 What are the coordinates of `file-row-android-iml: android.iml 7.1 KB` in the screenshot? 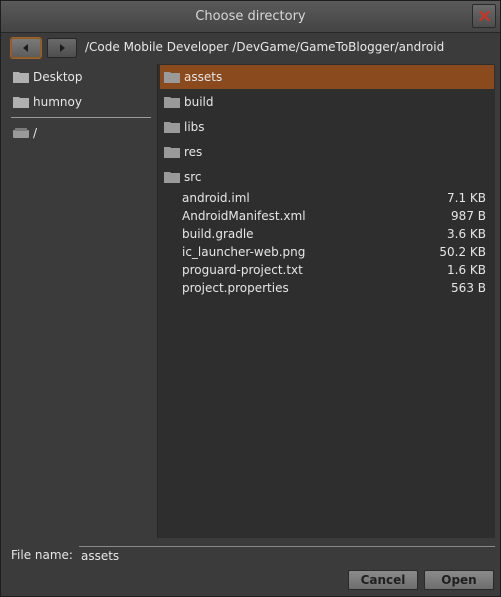 It's located at (327, 198).